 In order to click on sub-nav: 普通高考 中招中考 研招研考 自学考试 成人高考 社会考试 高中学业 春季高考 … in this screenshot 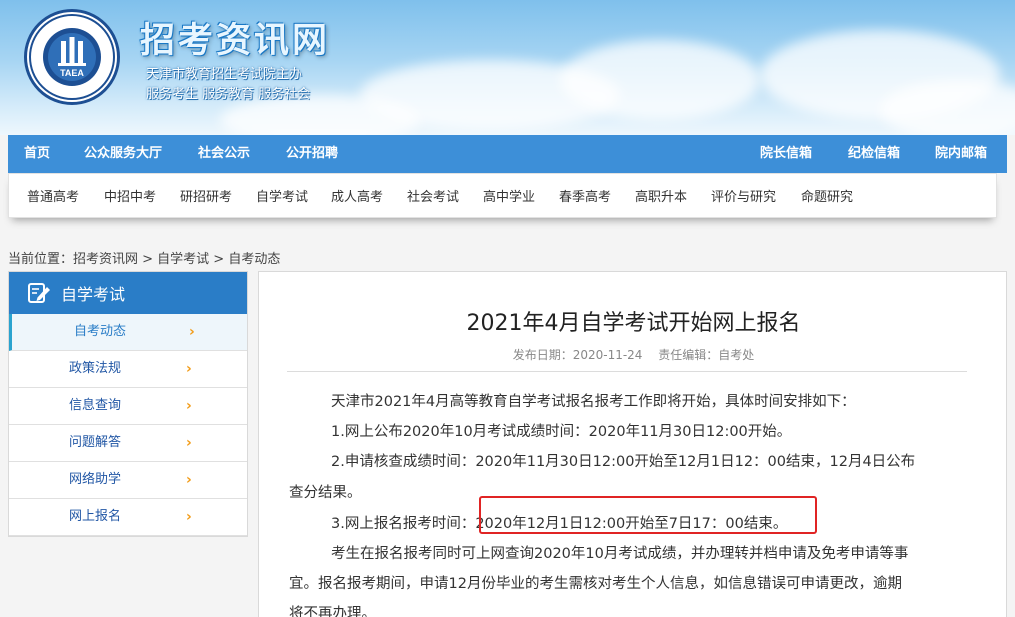, I will do `click(502, 195)`.